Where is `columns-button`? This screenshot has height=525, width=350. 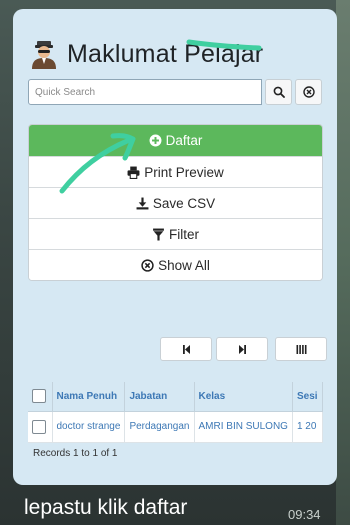
columns-button is located at coordinates (301, 349).